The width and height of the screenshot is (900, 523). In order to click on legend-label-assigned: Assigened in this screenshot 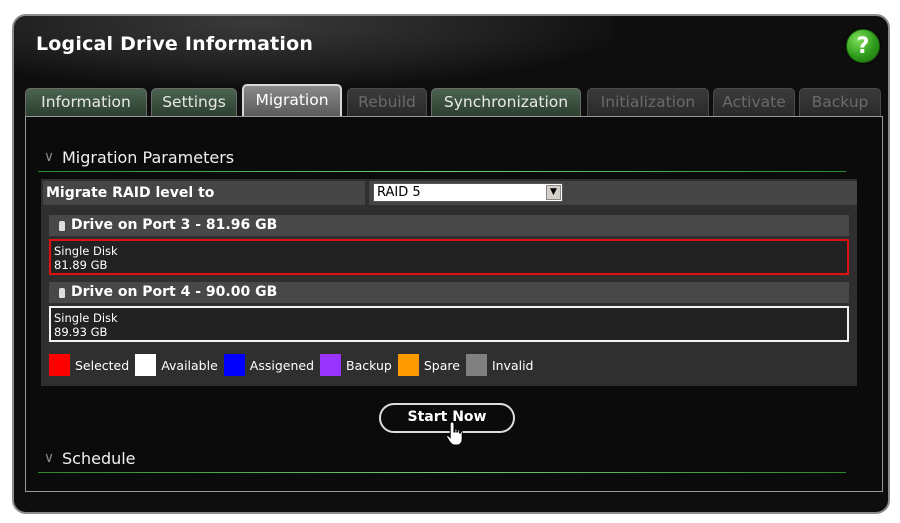, I will do `click(282, 365)`.